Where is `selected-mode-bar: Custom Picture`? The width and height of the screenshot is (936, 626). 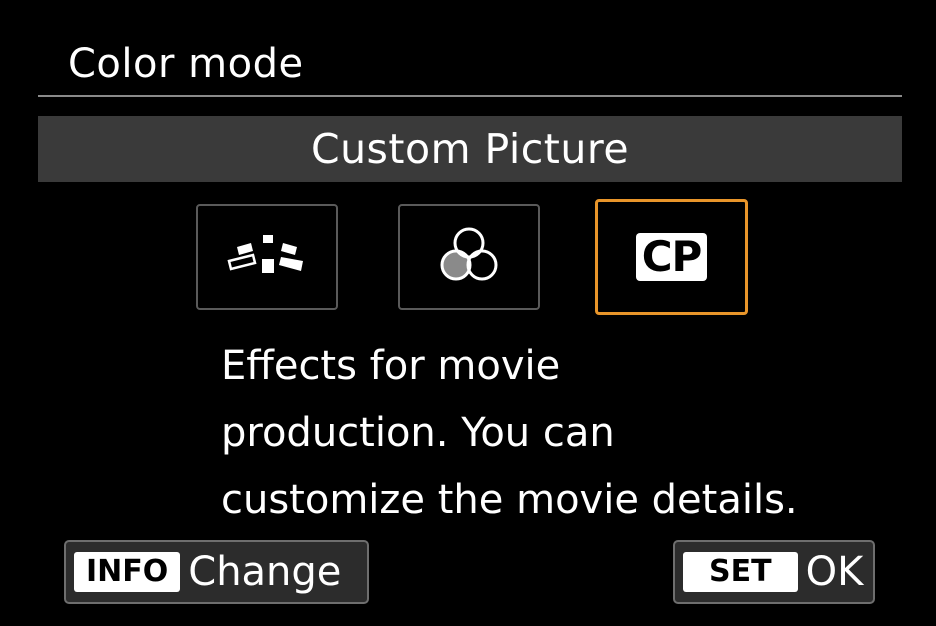
selected-mode-bar: Custom Picture is located at coordinates (470, 149).